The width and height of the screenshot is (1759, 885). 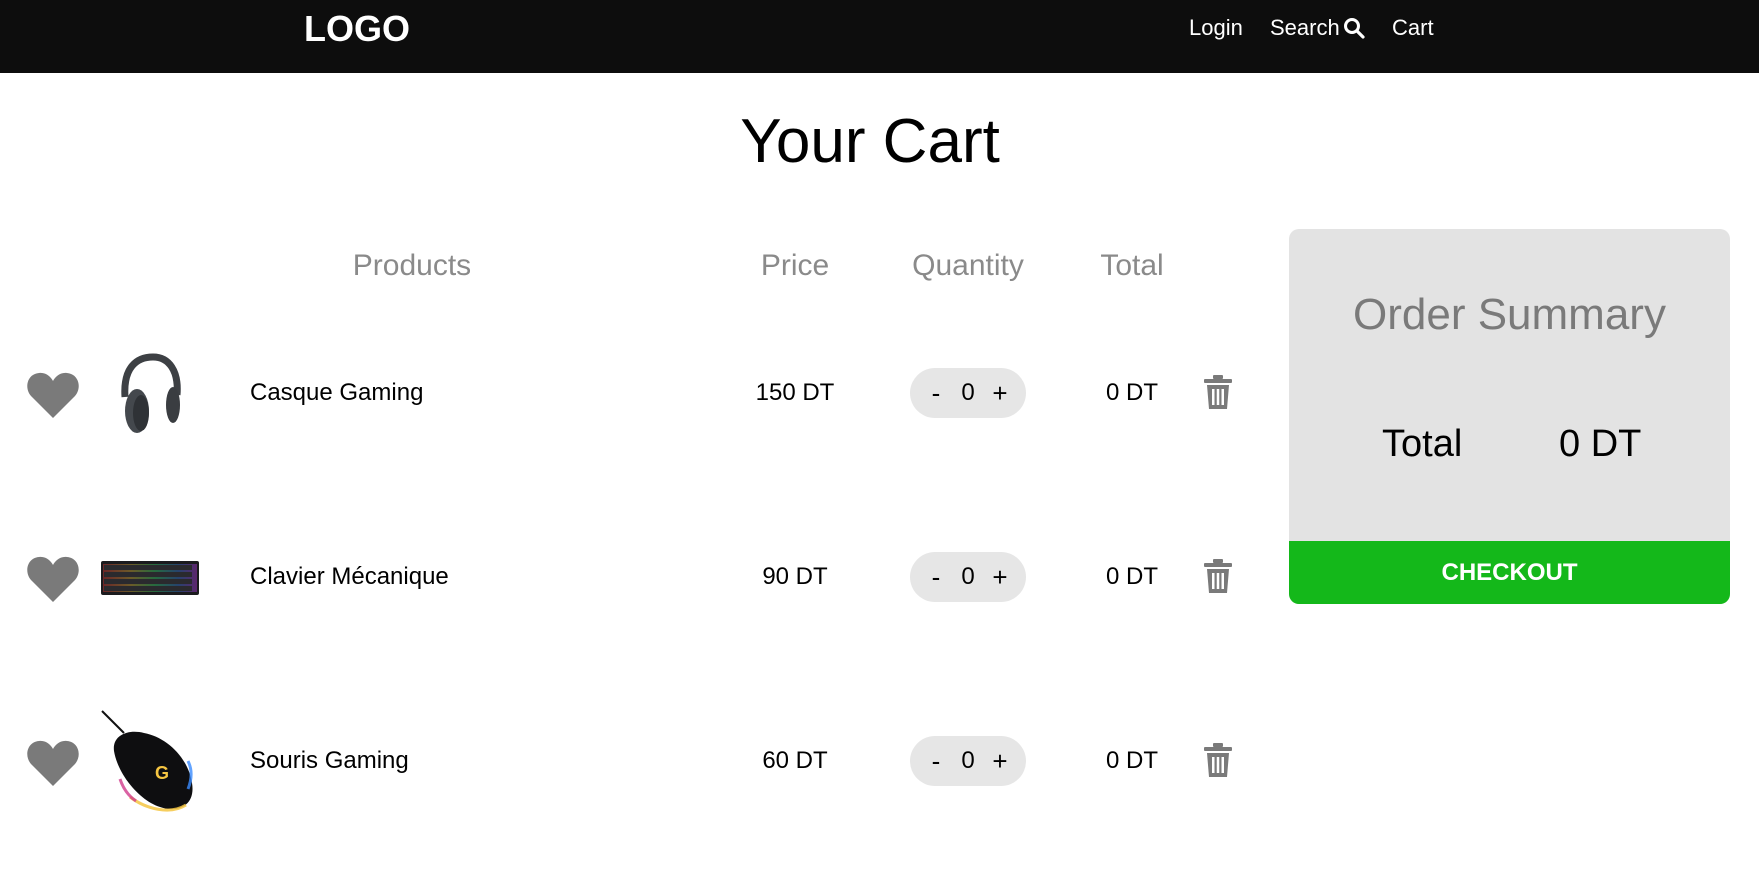 I want to click on search-icon, so click(x=1354, y=28).